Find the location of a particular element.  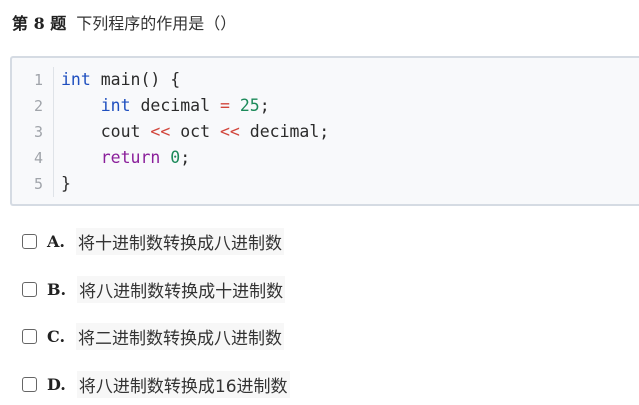

code-text: return 0; is located at coordinates (125, 158).